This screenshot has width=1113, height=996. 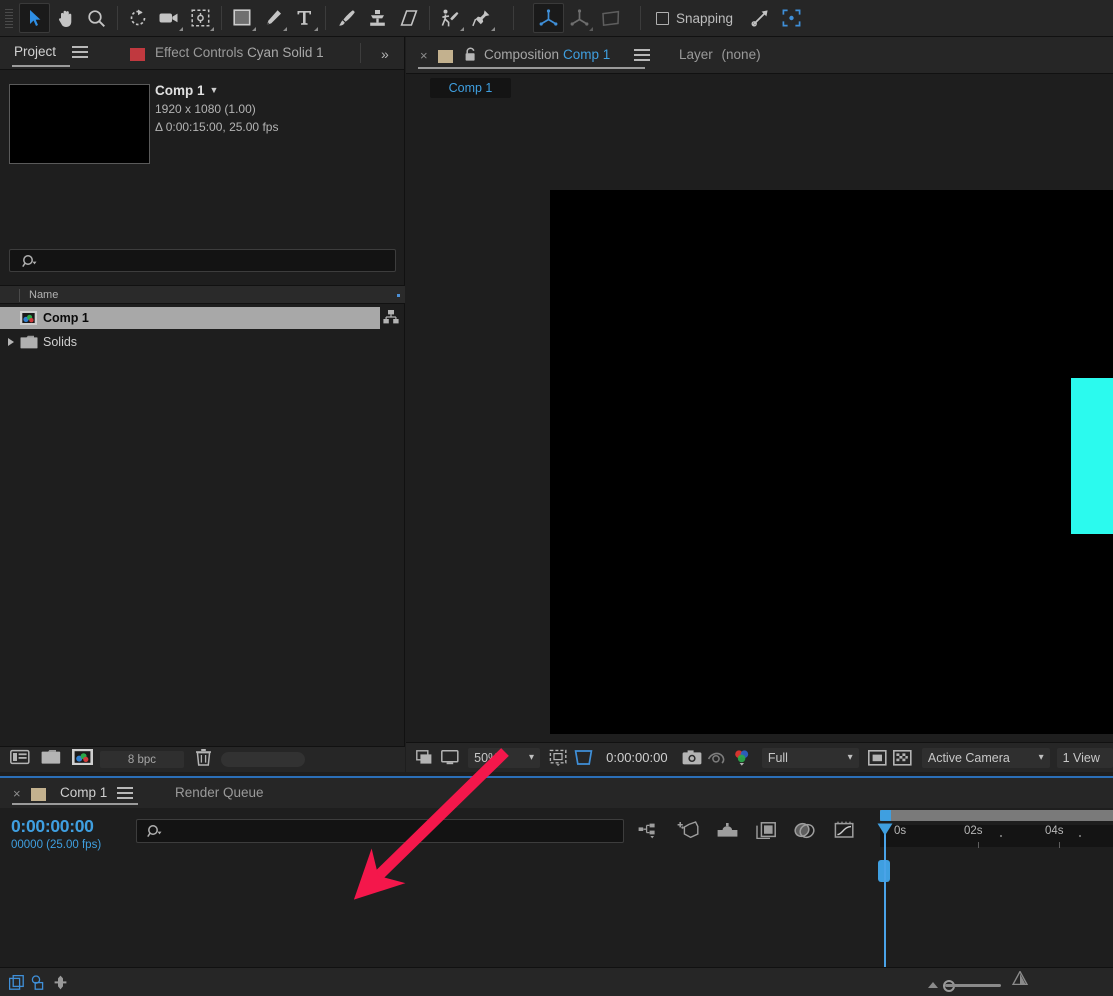 I want to click on monitor-icon, so click(x=449, y=757).